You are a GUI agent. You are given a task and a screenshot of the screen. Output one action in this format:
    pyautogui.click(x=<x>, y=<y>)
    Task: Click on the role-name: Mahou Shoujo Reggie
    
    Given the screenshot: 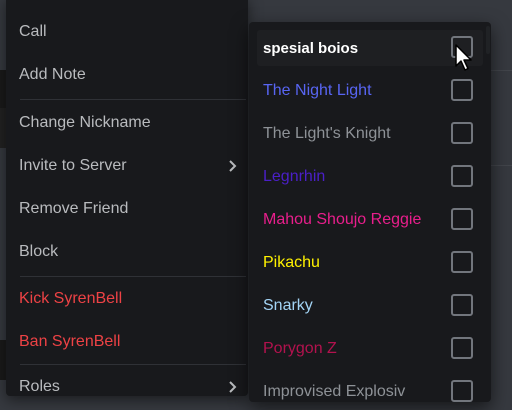 What is the action you would take?
    pyautogui.click(x=342, y=219)
    